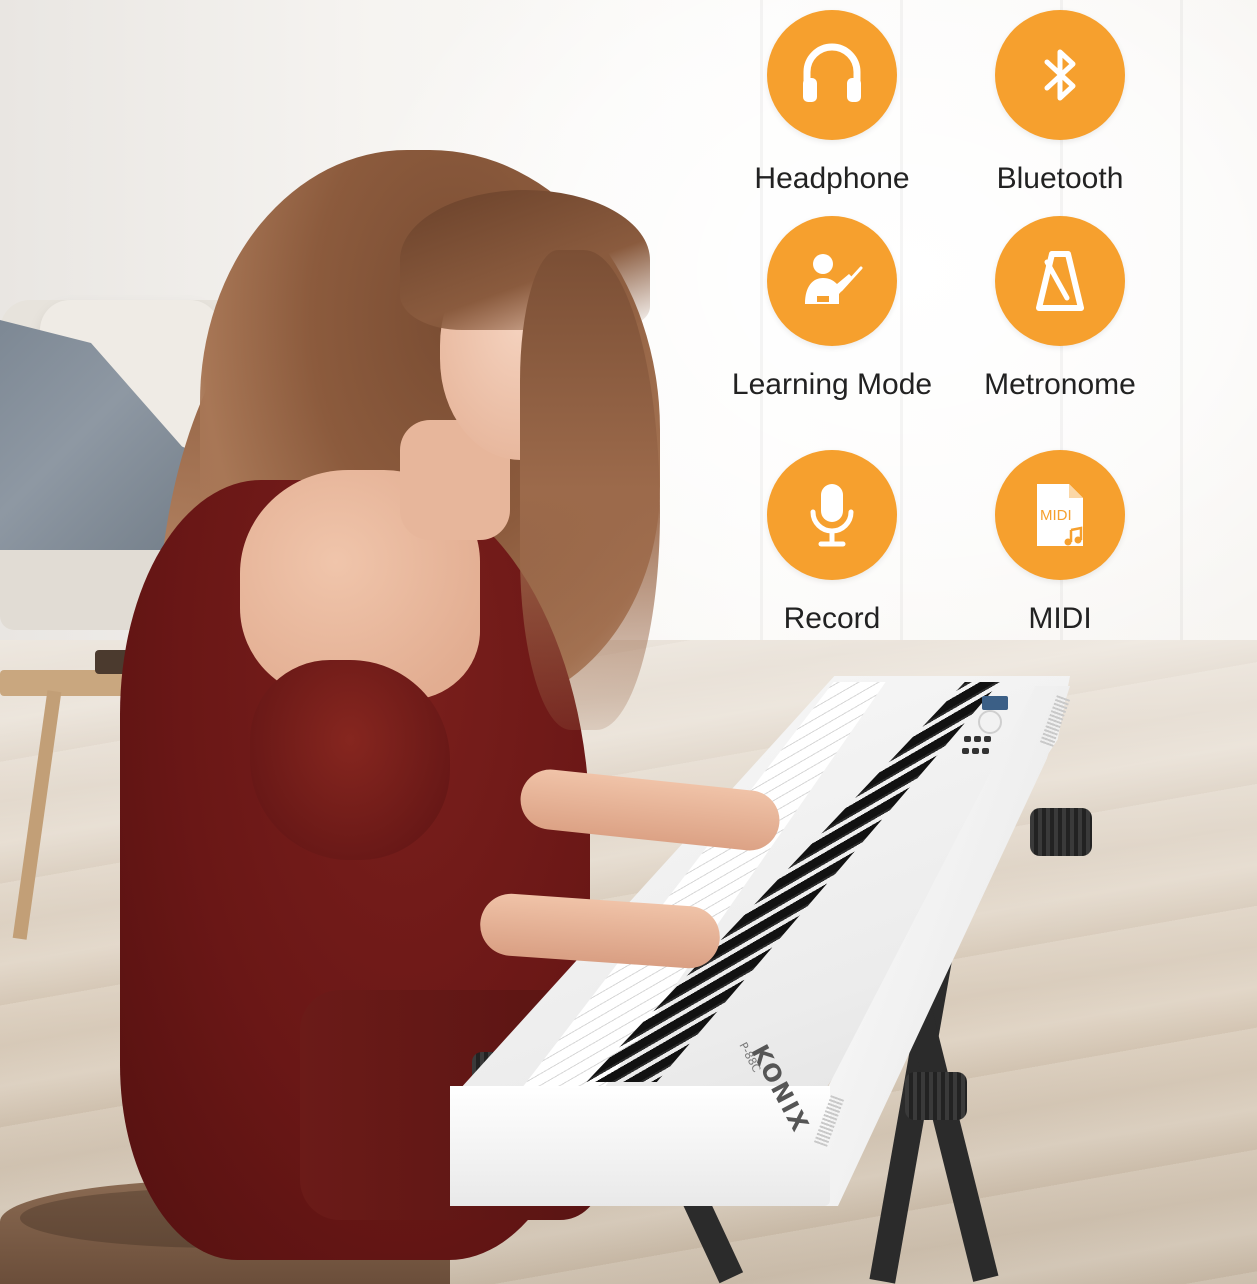  What do you see at coordinates (832, 75) in the screenshot?
I see `headphone-icon` at bounding box center [832, 75].